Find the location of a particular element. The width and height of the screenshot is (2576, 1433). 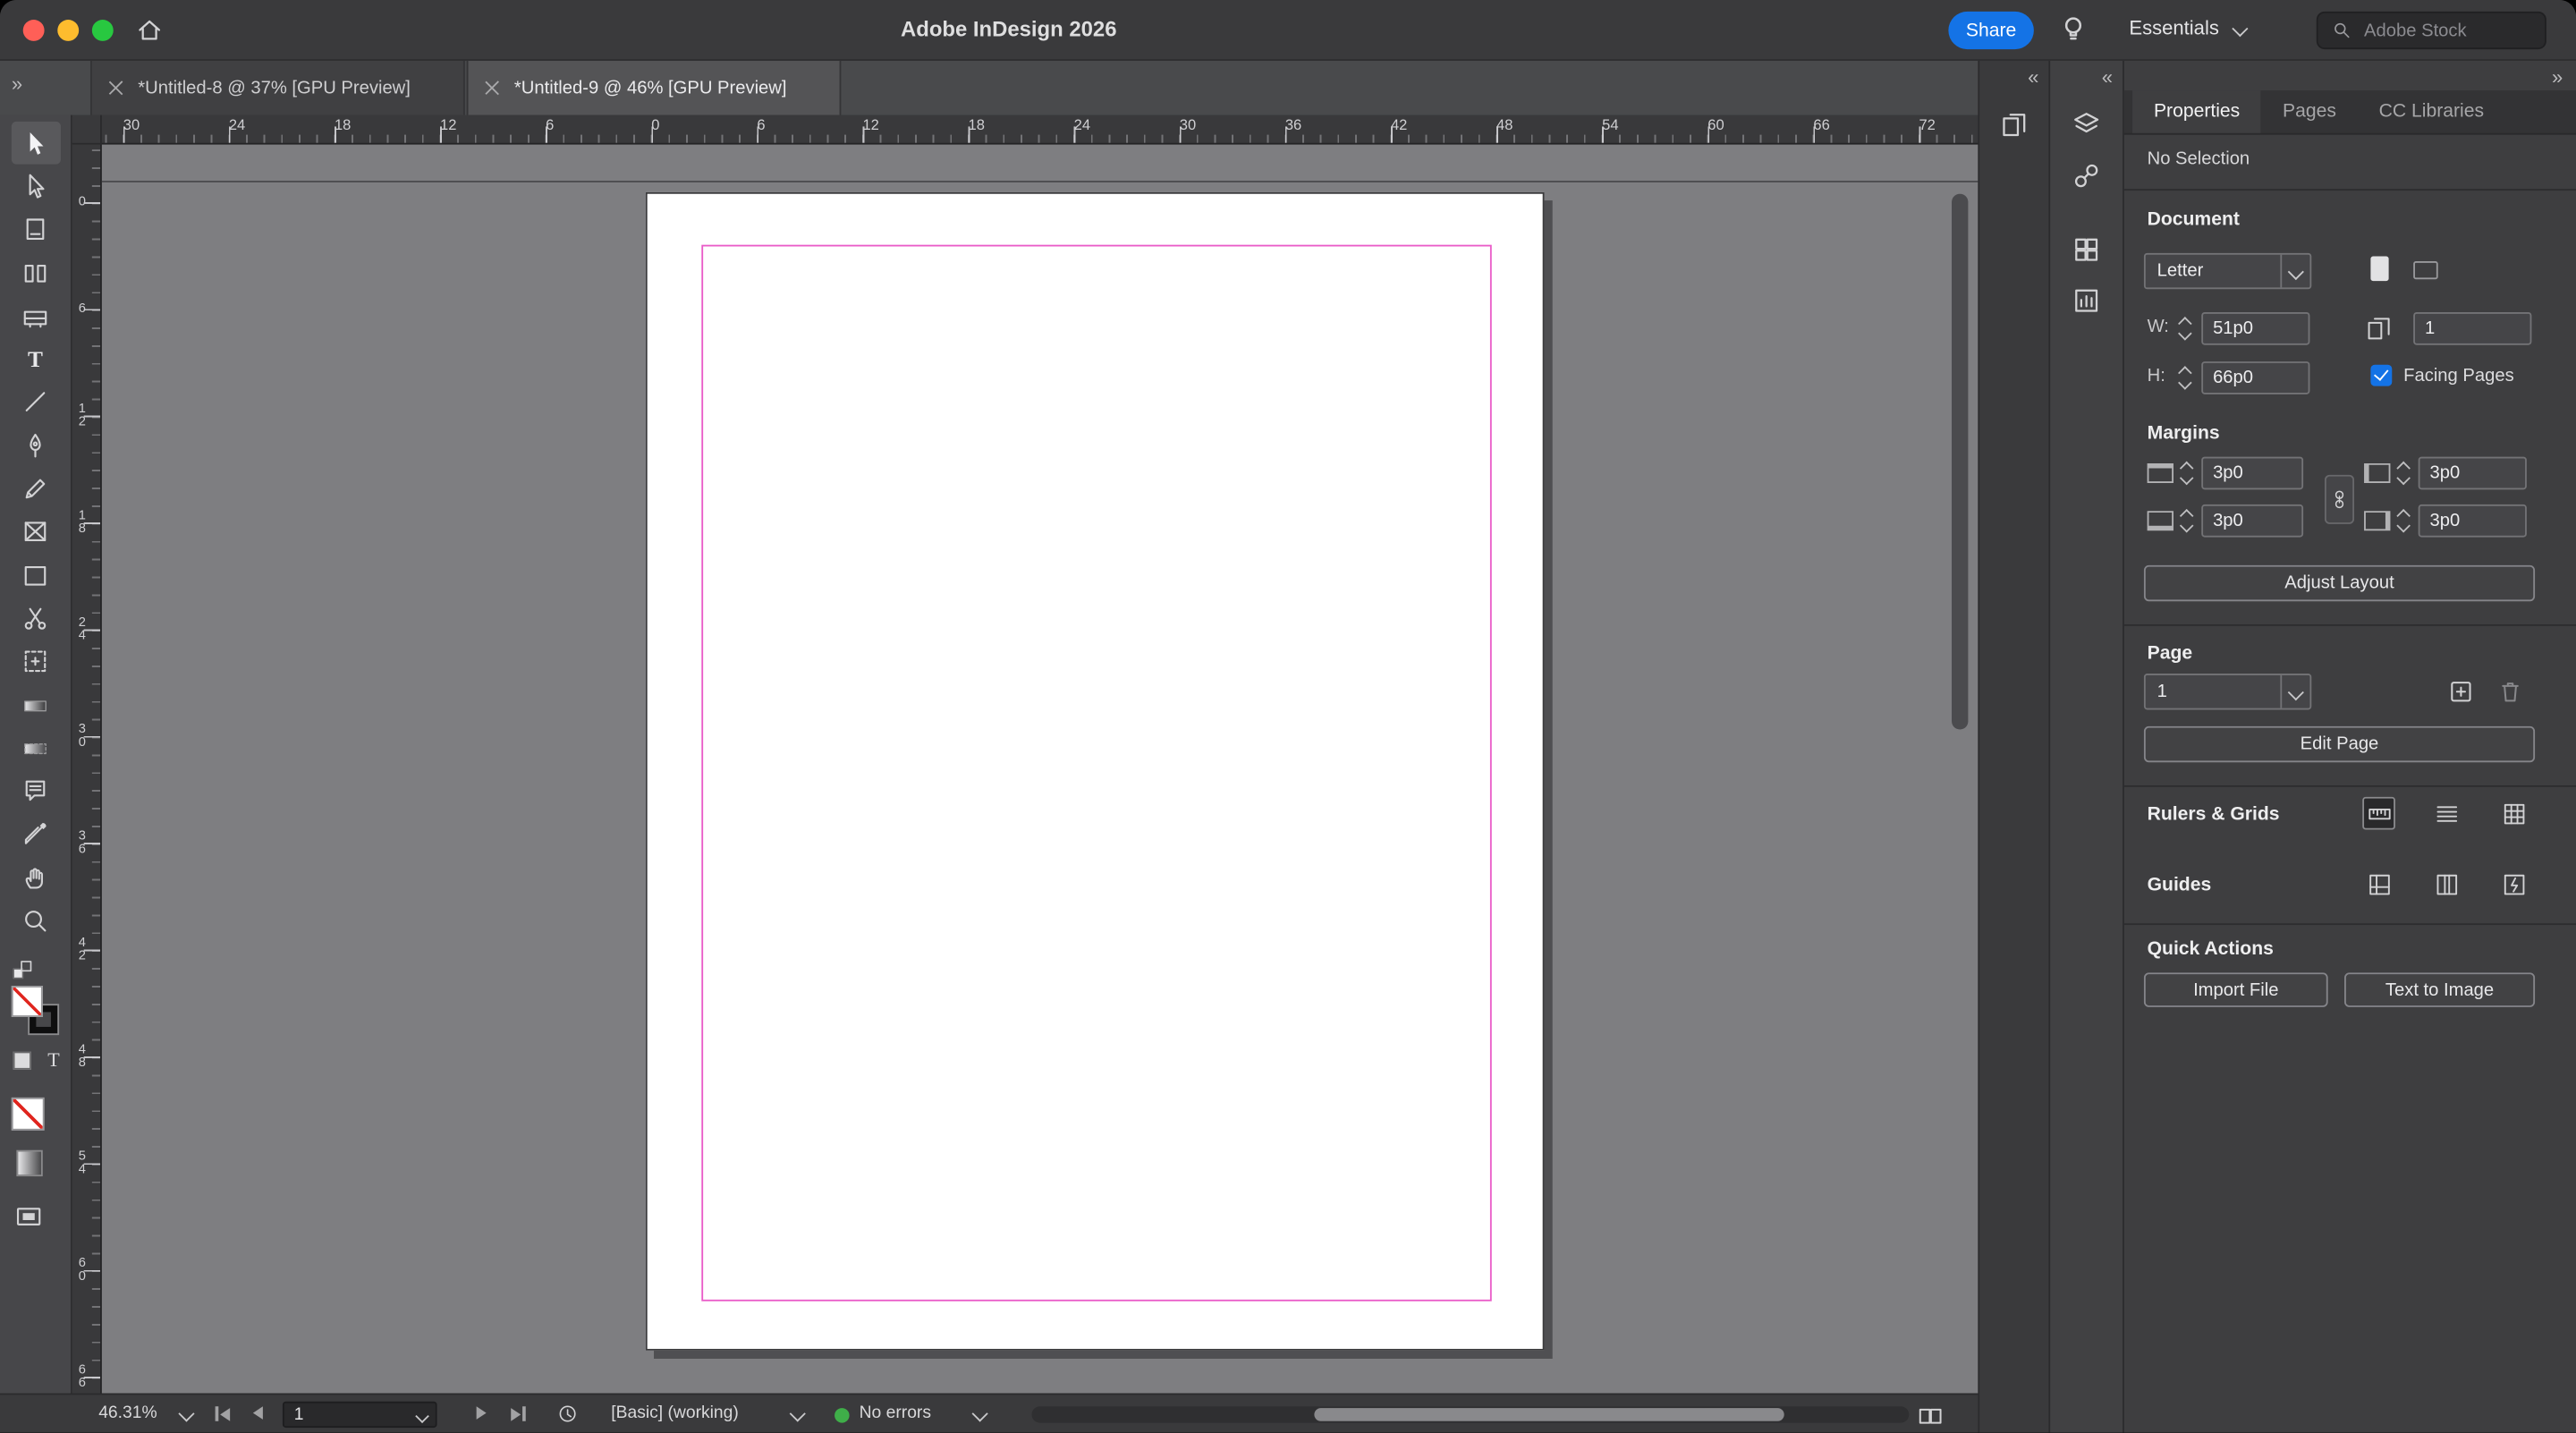

next-page-button is located at coordinates (481, 1413).